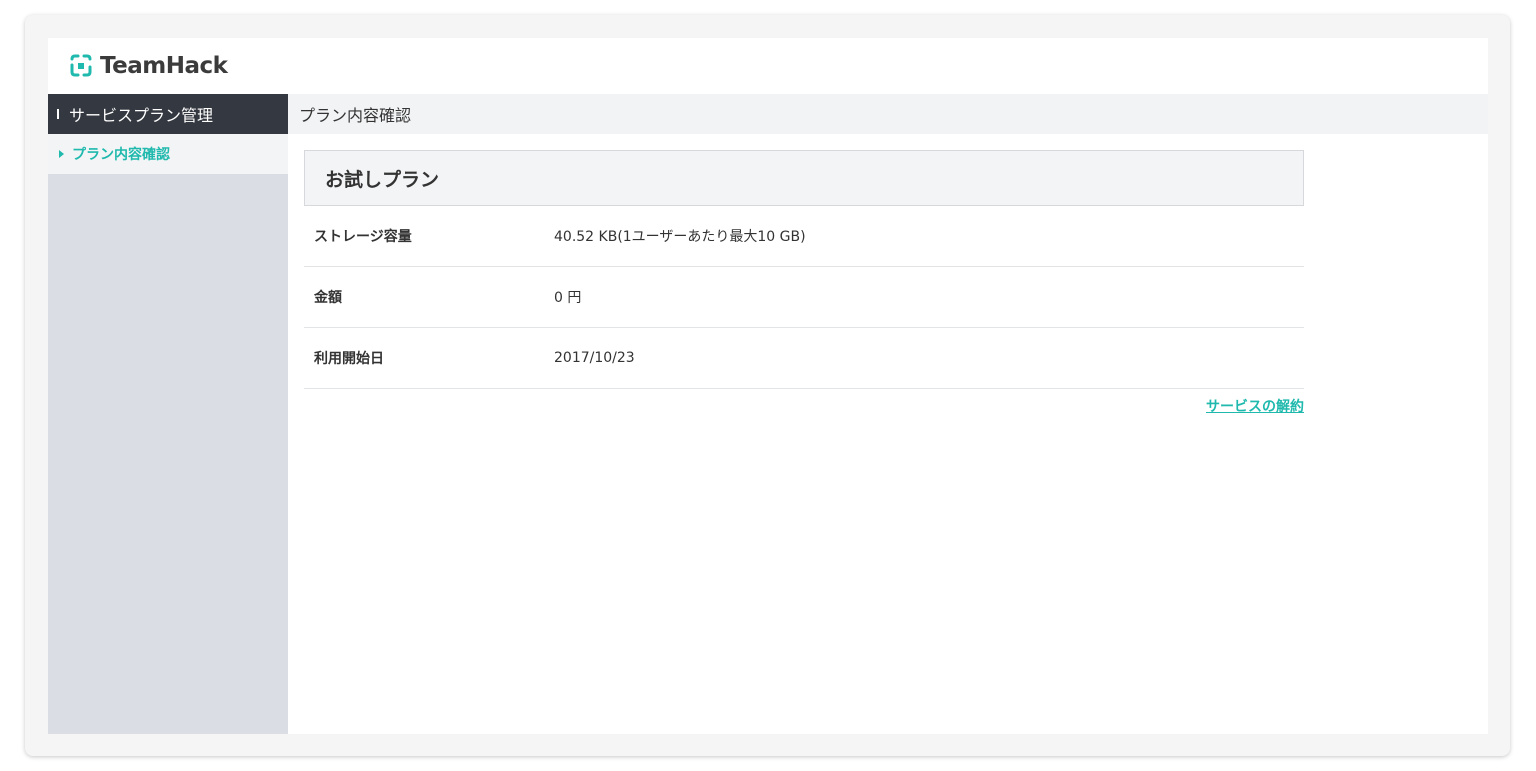  What do you see at coordinates (768, 66) in the screenshot?
I see `header: TeamHack` at bounding box center [768, 66].